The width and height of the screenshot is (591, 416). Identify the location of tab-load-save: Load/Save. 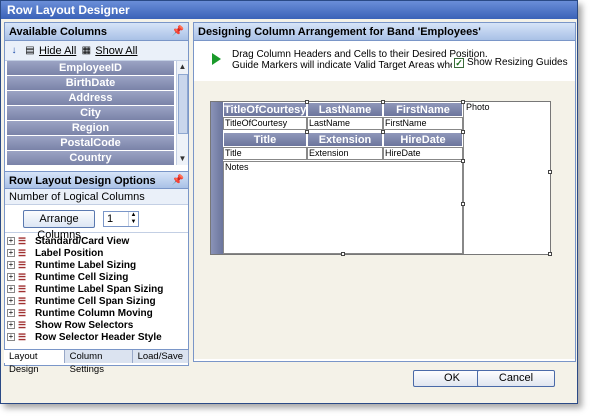
(161, 356).